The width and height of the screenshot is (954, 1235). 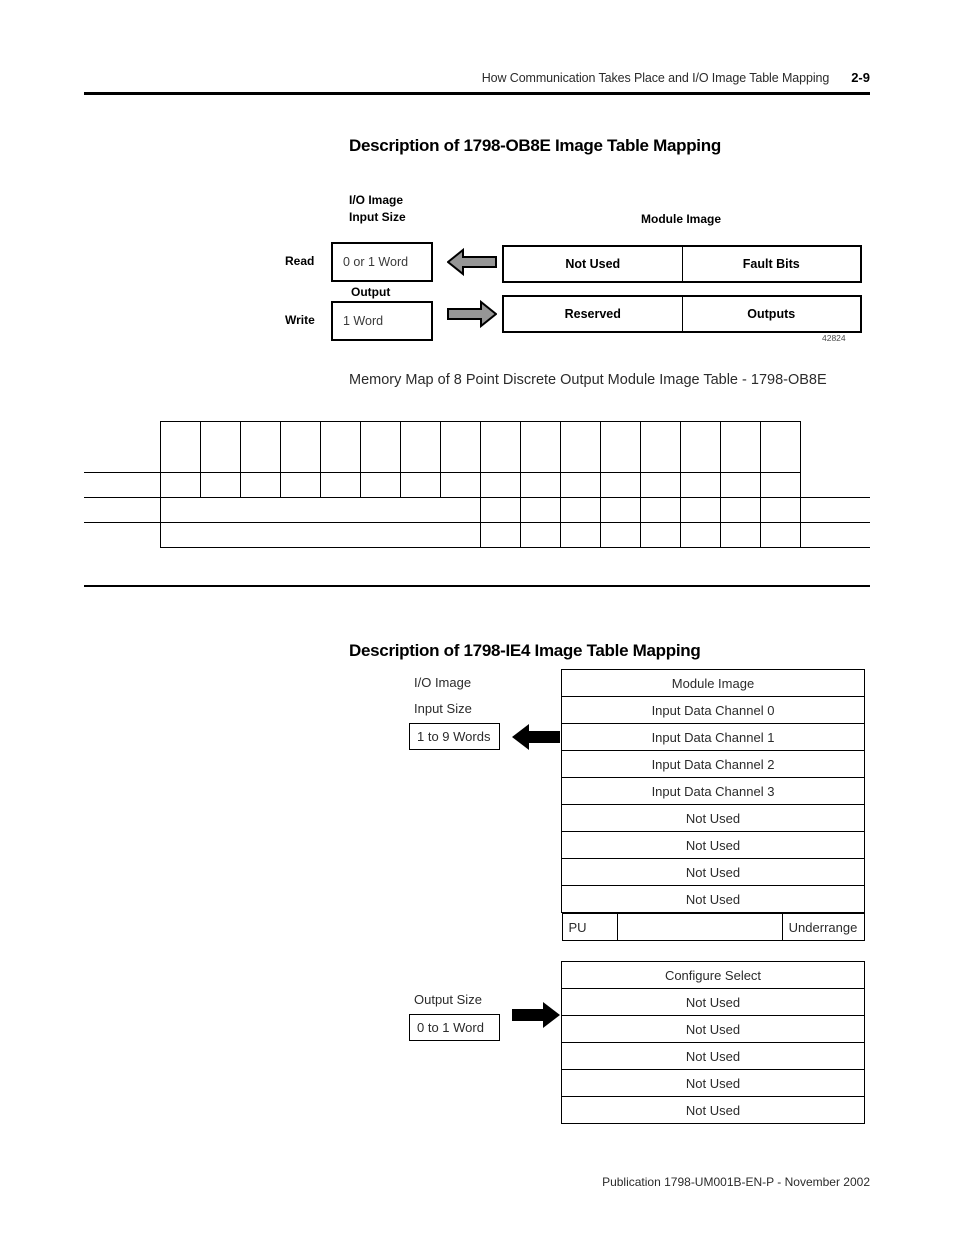 What do you see at coordinates (477, 586) in the screenshot?
I see `section-divider` at bounding box center [477, 586].